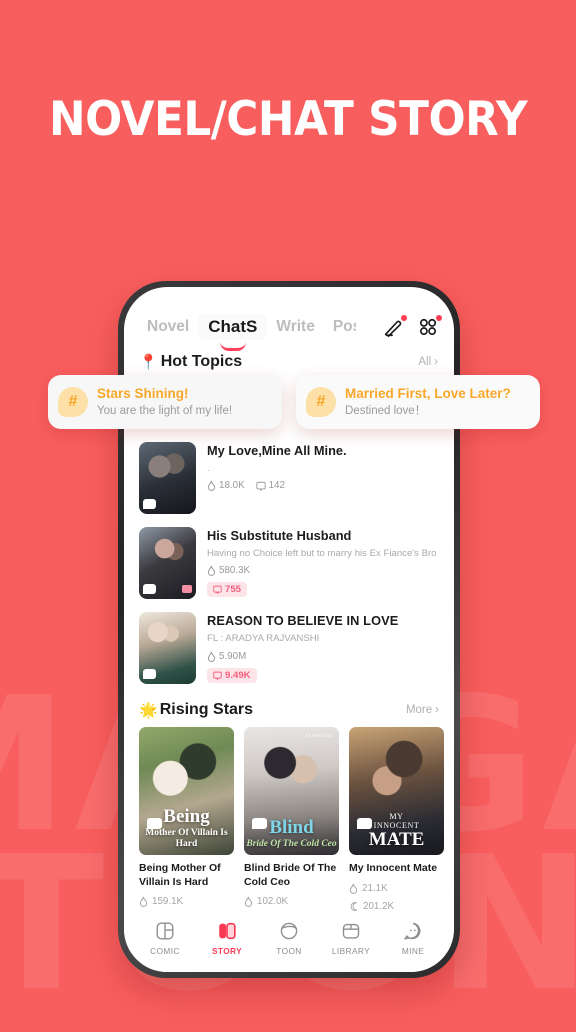  Describe the element at coordinates (412, 326) in the screenshot. I see `topbar-icon-group` at that location.